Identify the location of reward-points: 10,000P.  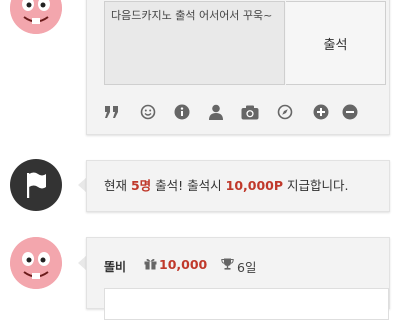
(254, 185).